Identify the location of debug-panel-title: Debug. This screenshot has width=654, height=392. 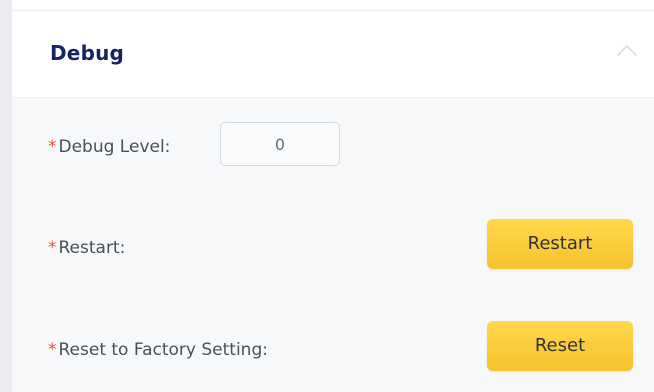
(87, 53).